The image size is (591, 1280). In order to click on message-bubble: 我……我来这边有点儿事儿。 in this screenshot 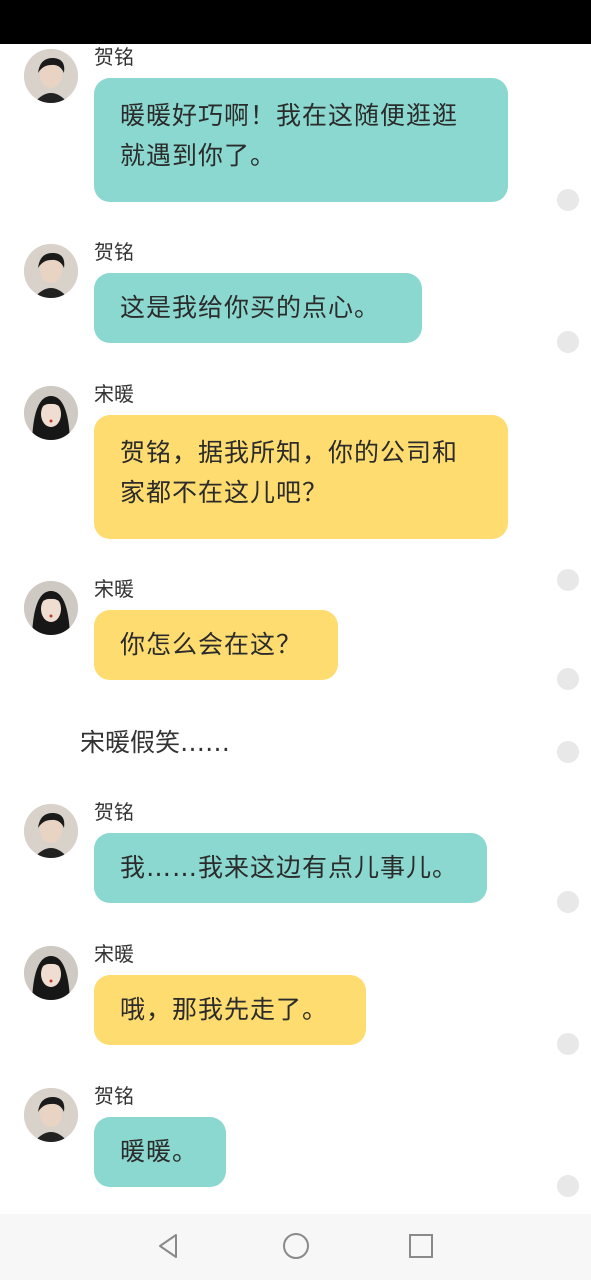, I will do `click(290, 868)`.